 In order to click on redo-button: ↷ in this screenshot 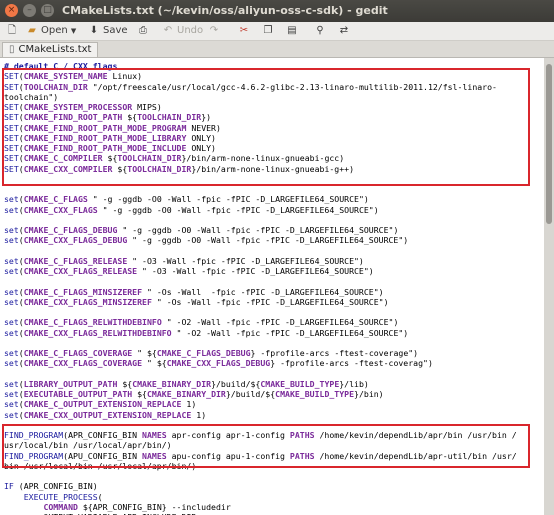, I will do `click(215, 31)`.